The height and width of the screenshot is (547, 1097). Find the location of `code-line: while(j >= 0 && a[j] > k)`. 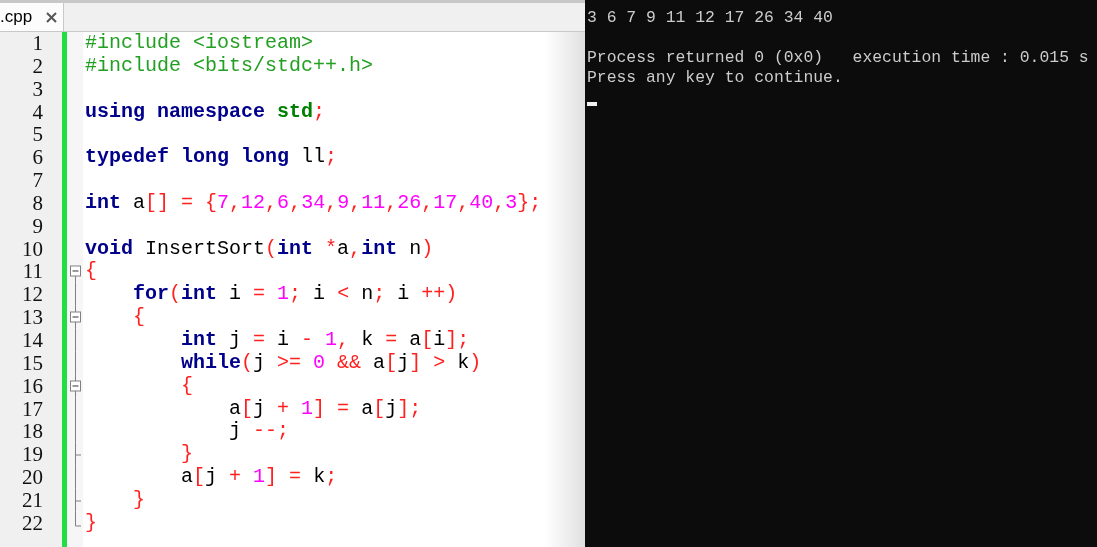

code-line: while(j >= 0 && a[j] > k) is located at coordinates (331, 363).